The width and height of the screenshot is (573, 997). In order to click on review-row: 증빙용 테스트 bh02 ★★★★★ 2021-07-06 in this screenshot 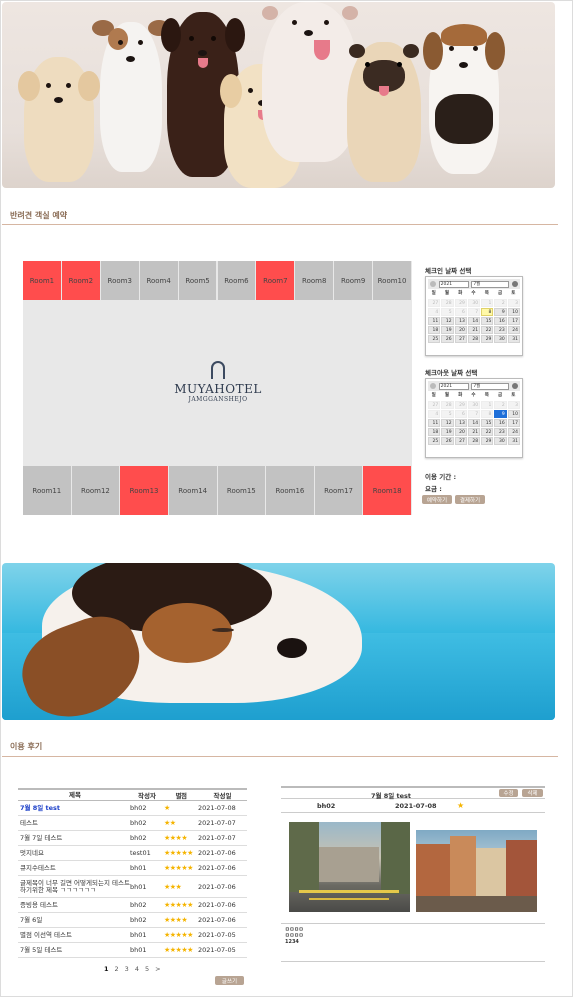, I will do `click(132, 905)`.